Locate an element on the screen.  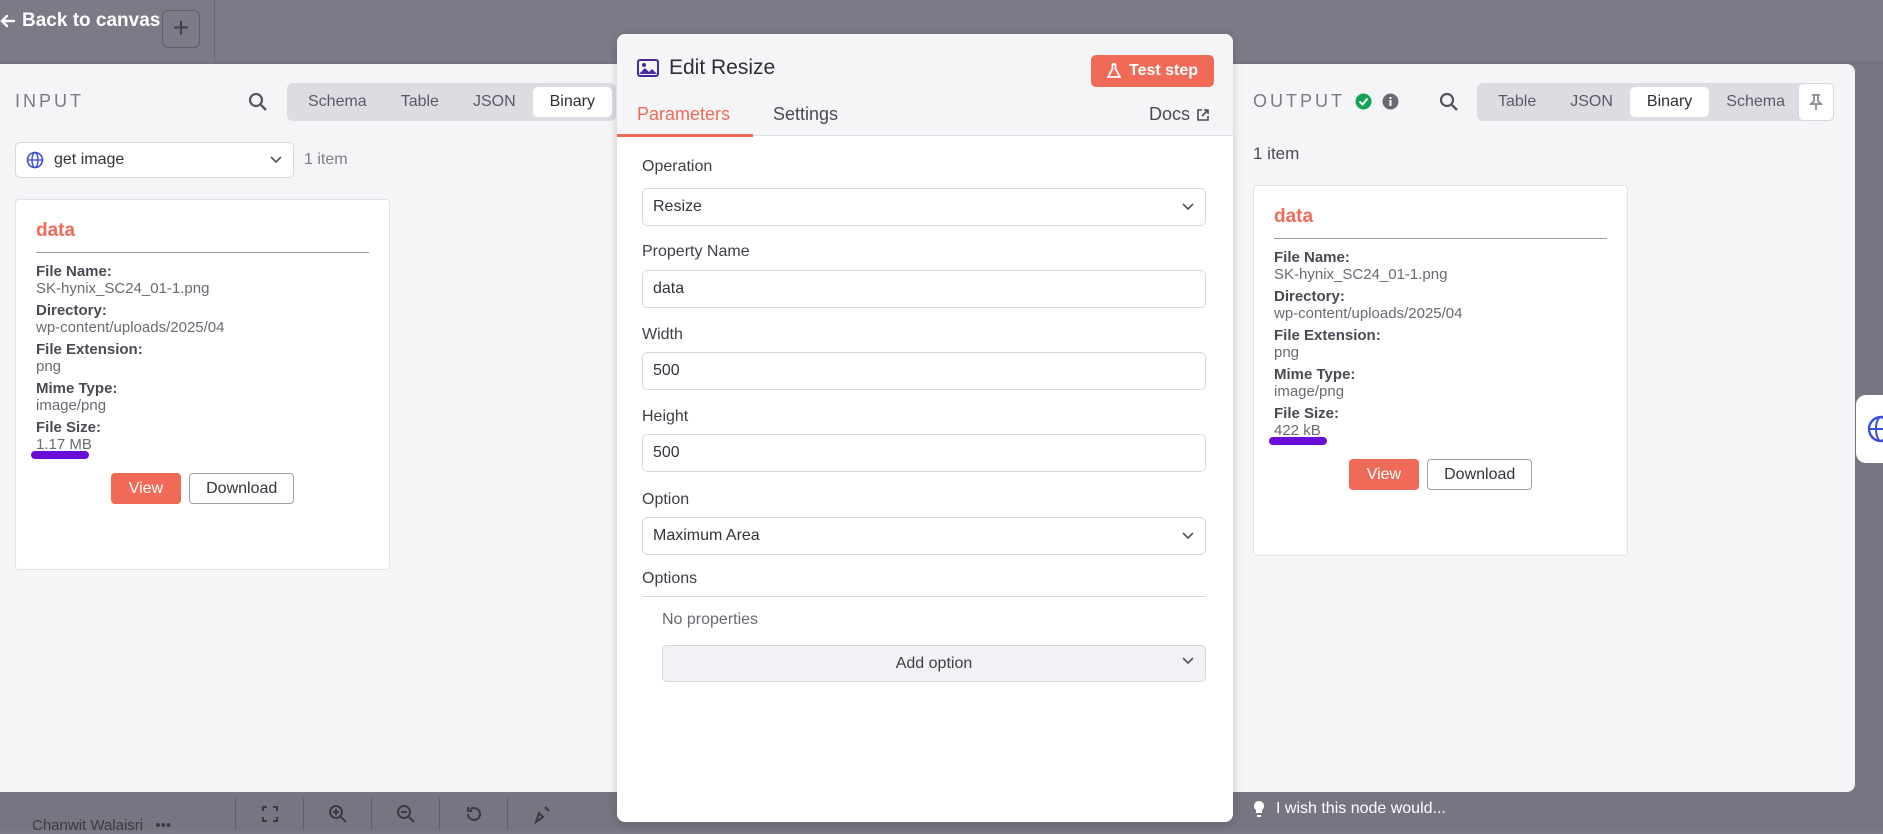
height-label: Height is located at coordinates (665, 416).